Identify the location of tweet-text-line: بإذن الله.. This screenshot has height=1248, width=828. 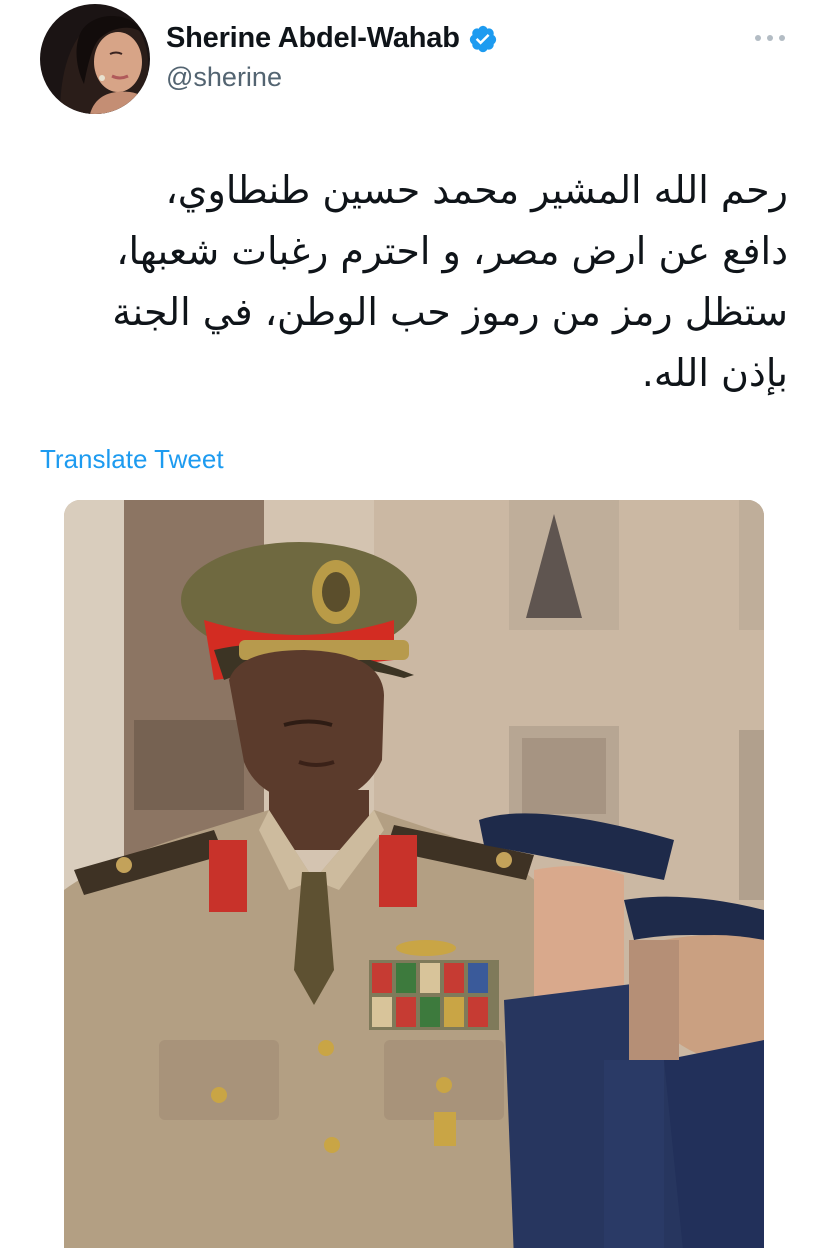
(714, 373).